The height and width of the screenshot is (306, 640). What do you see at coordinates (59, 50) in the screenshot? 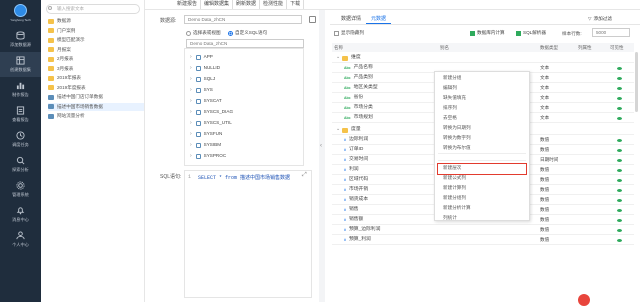
I see `tree-item: 月报案` at bounding box center [59, 50].